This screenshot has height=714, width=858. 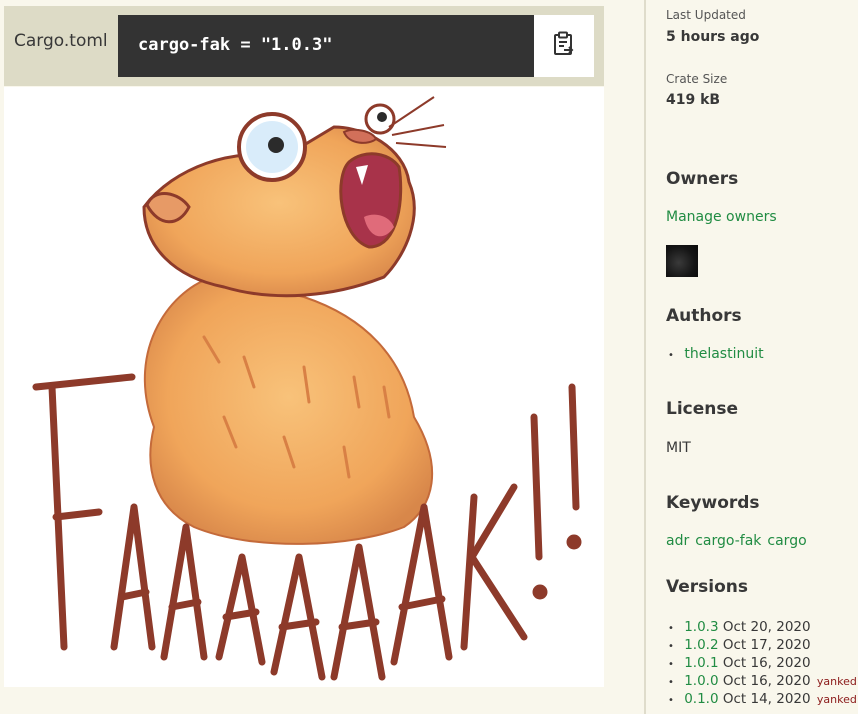 What do you see at coordinates (61, 41) in the screenshot?
I see `cargo-toml-label: Cargo.toml` at bounding box center [61, 41].